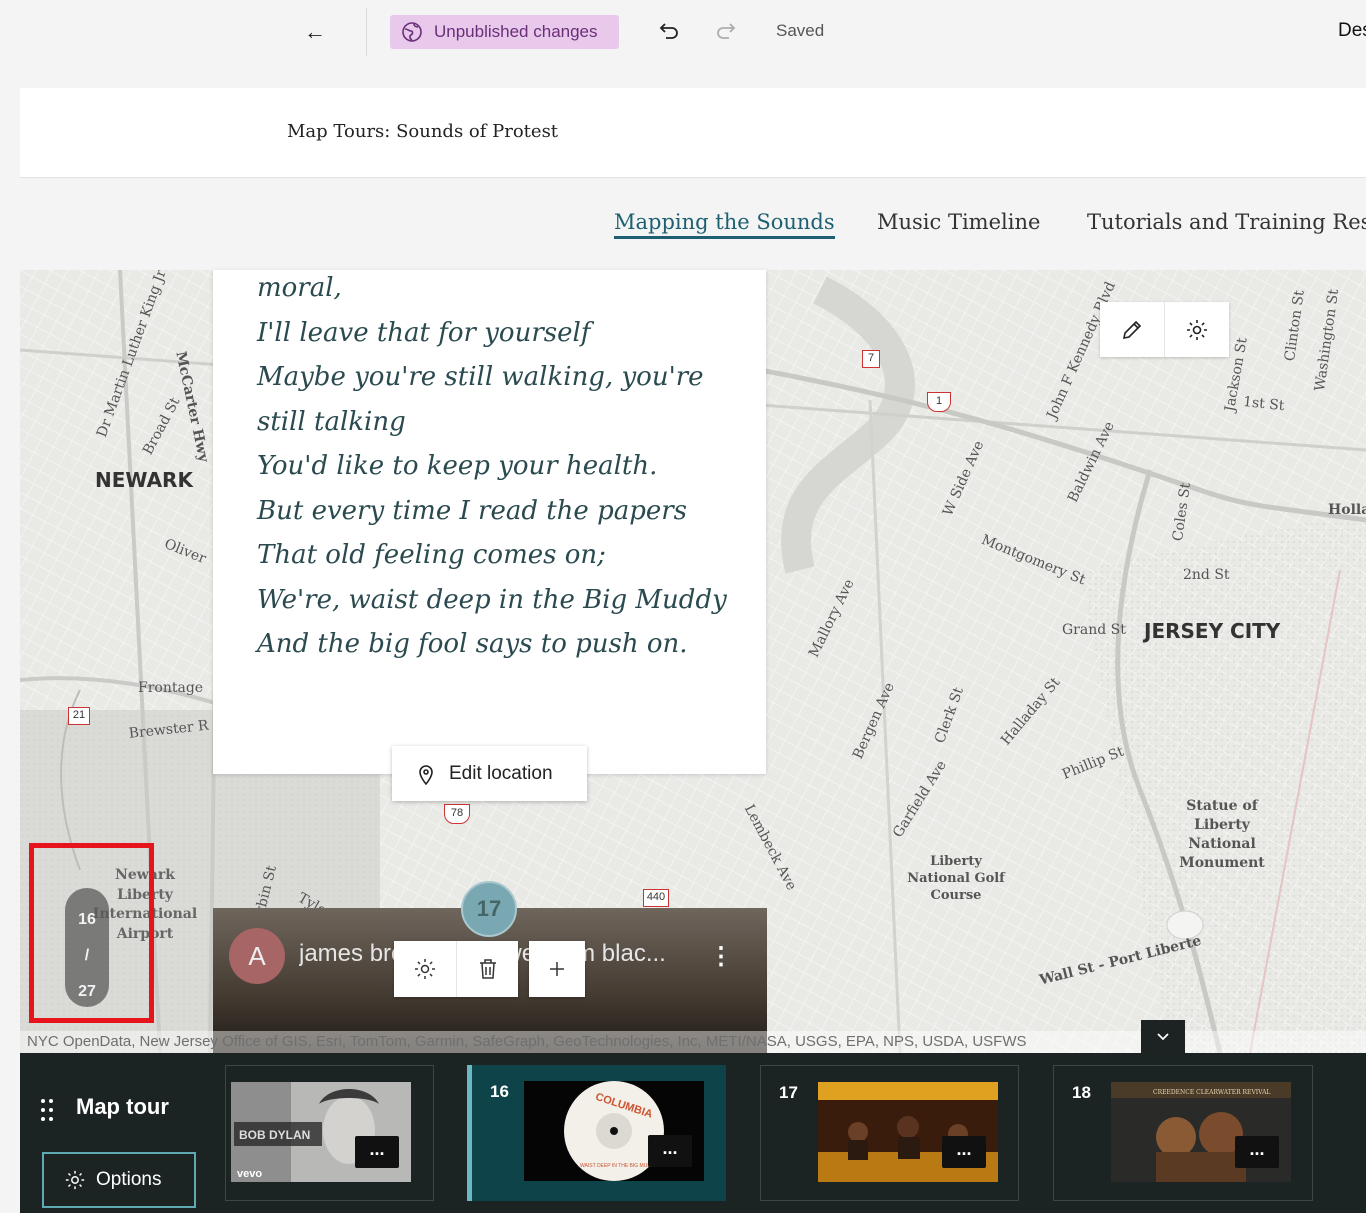  Describe the element at coordinates (257, 956) in the screenshot. I see `avatar: A` at that location.